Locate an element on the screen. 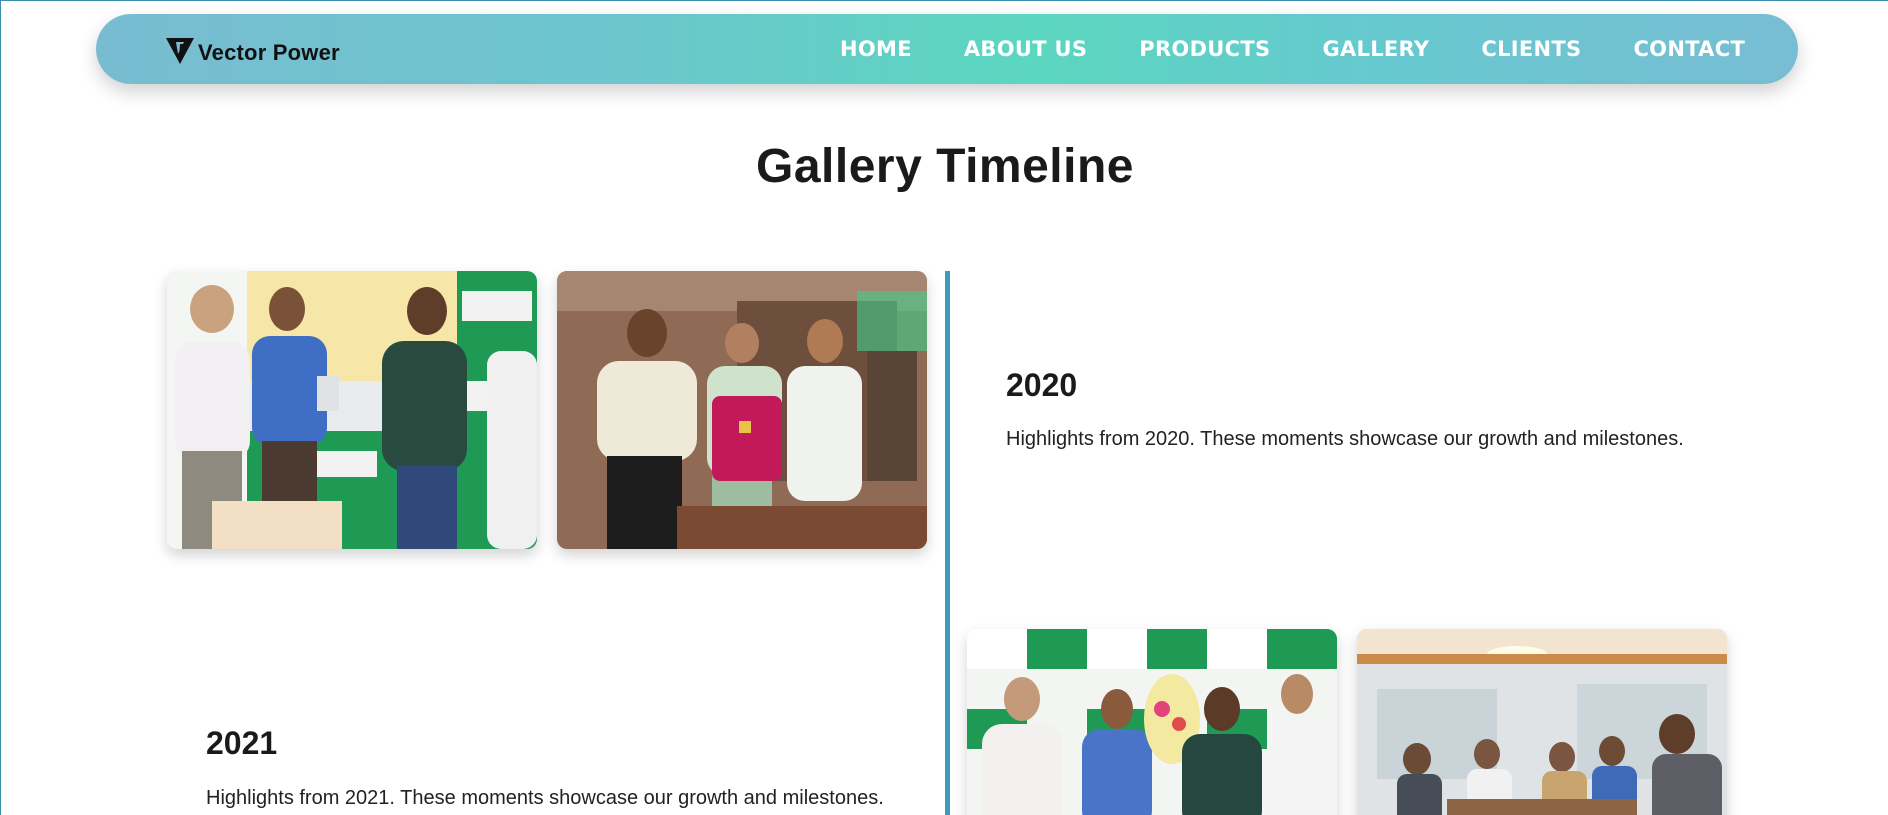 This screenshot has width=1888, height=815. bouquet-presentation-photo is located at coordinates (1152, 722).